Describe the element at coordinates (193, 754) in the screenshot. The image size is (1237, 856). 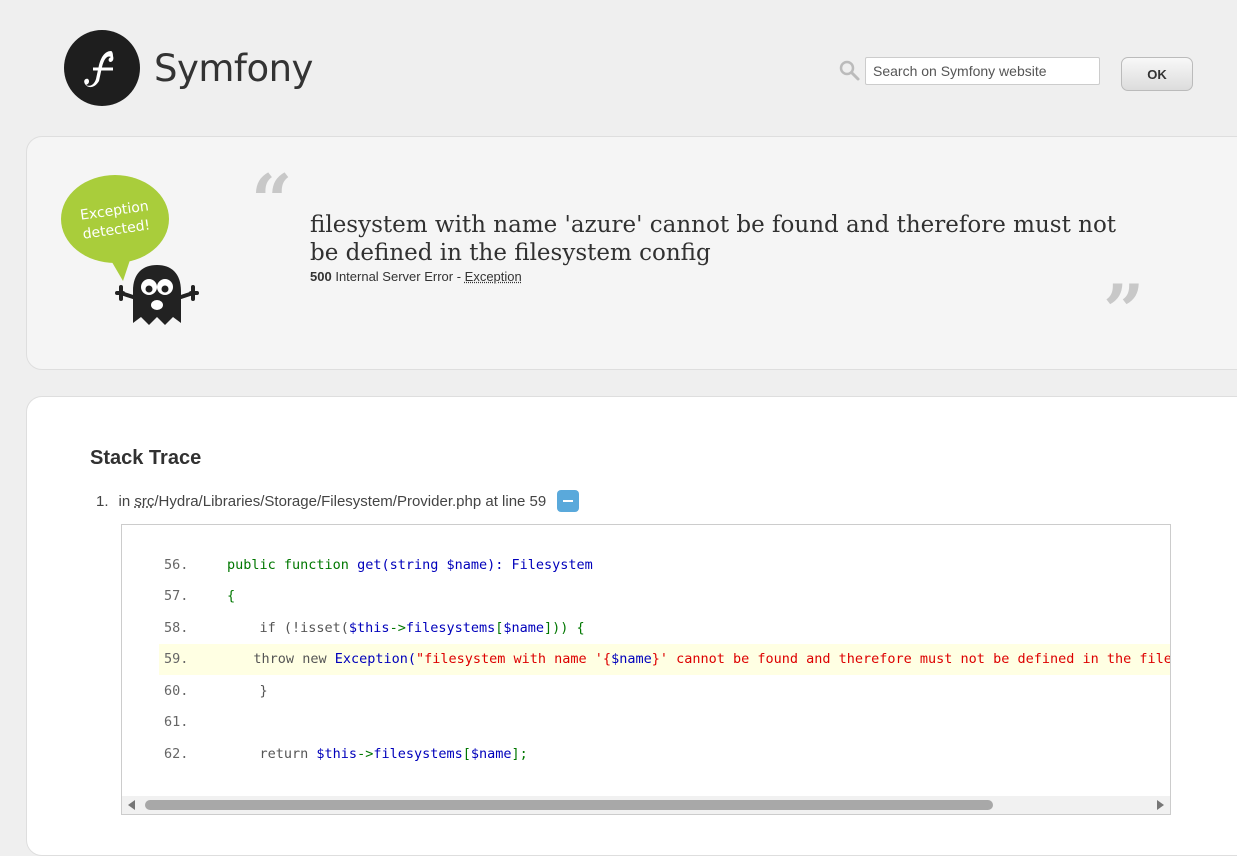
I see `line-number: 62.` at that location.